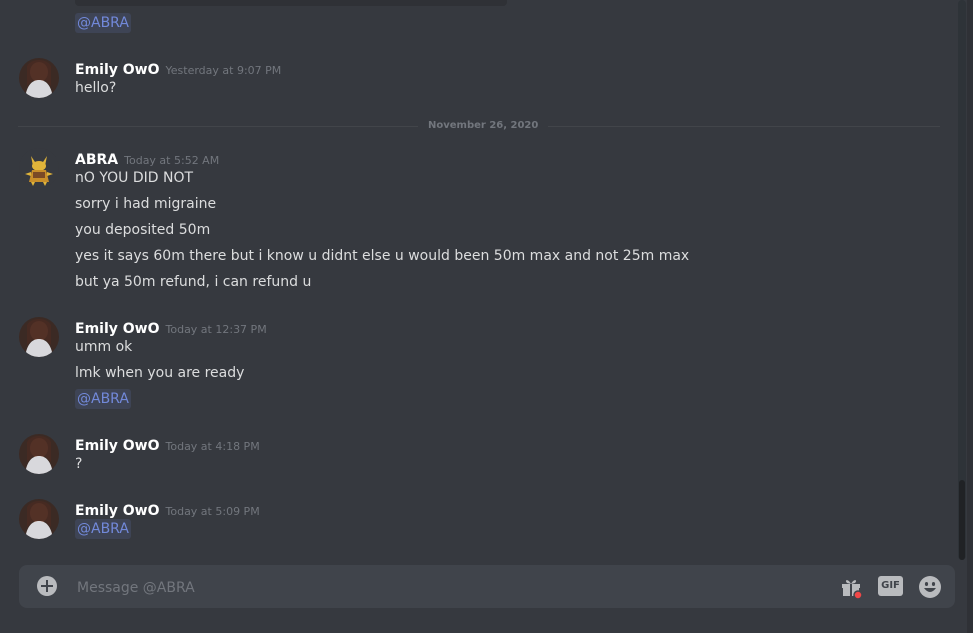 Image resolution: width=973 pixels, height=633 pixels. I want to click on timestamp: Today at 5:52 AM, so click(172, 160).